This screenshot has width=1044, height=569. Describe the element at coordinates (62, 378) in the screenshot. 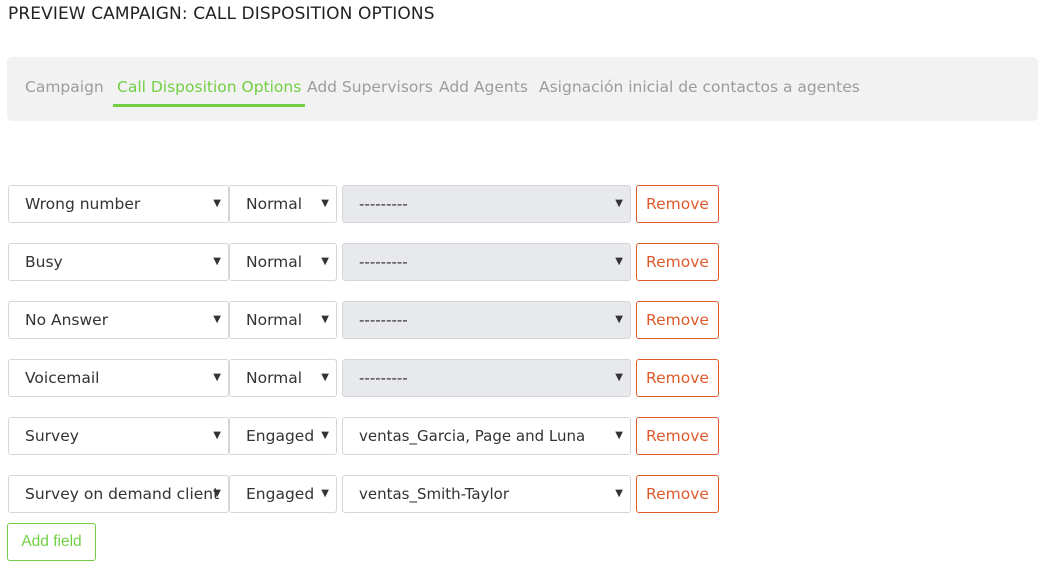

I see `disposition-select-value: Voicemail` at that location.